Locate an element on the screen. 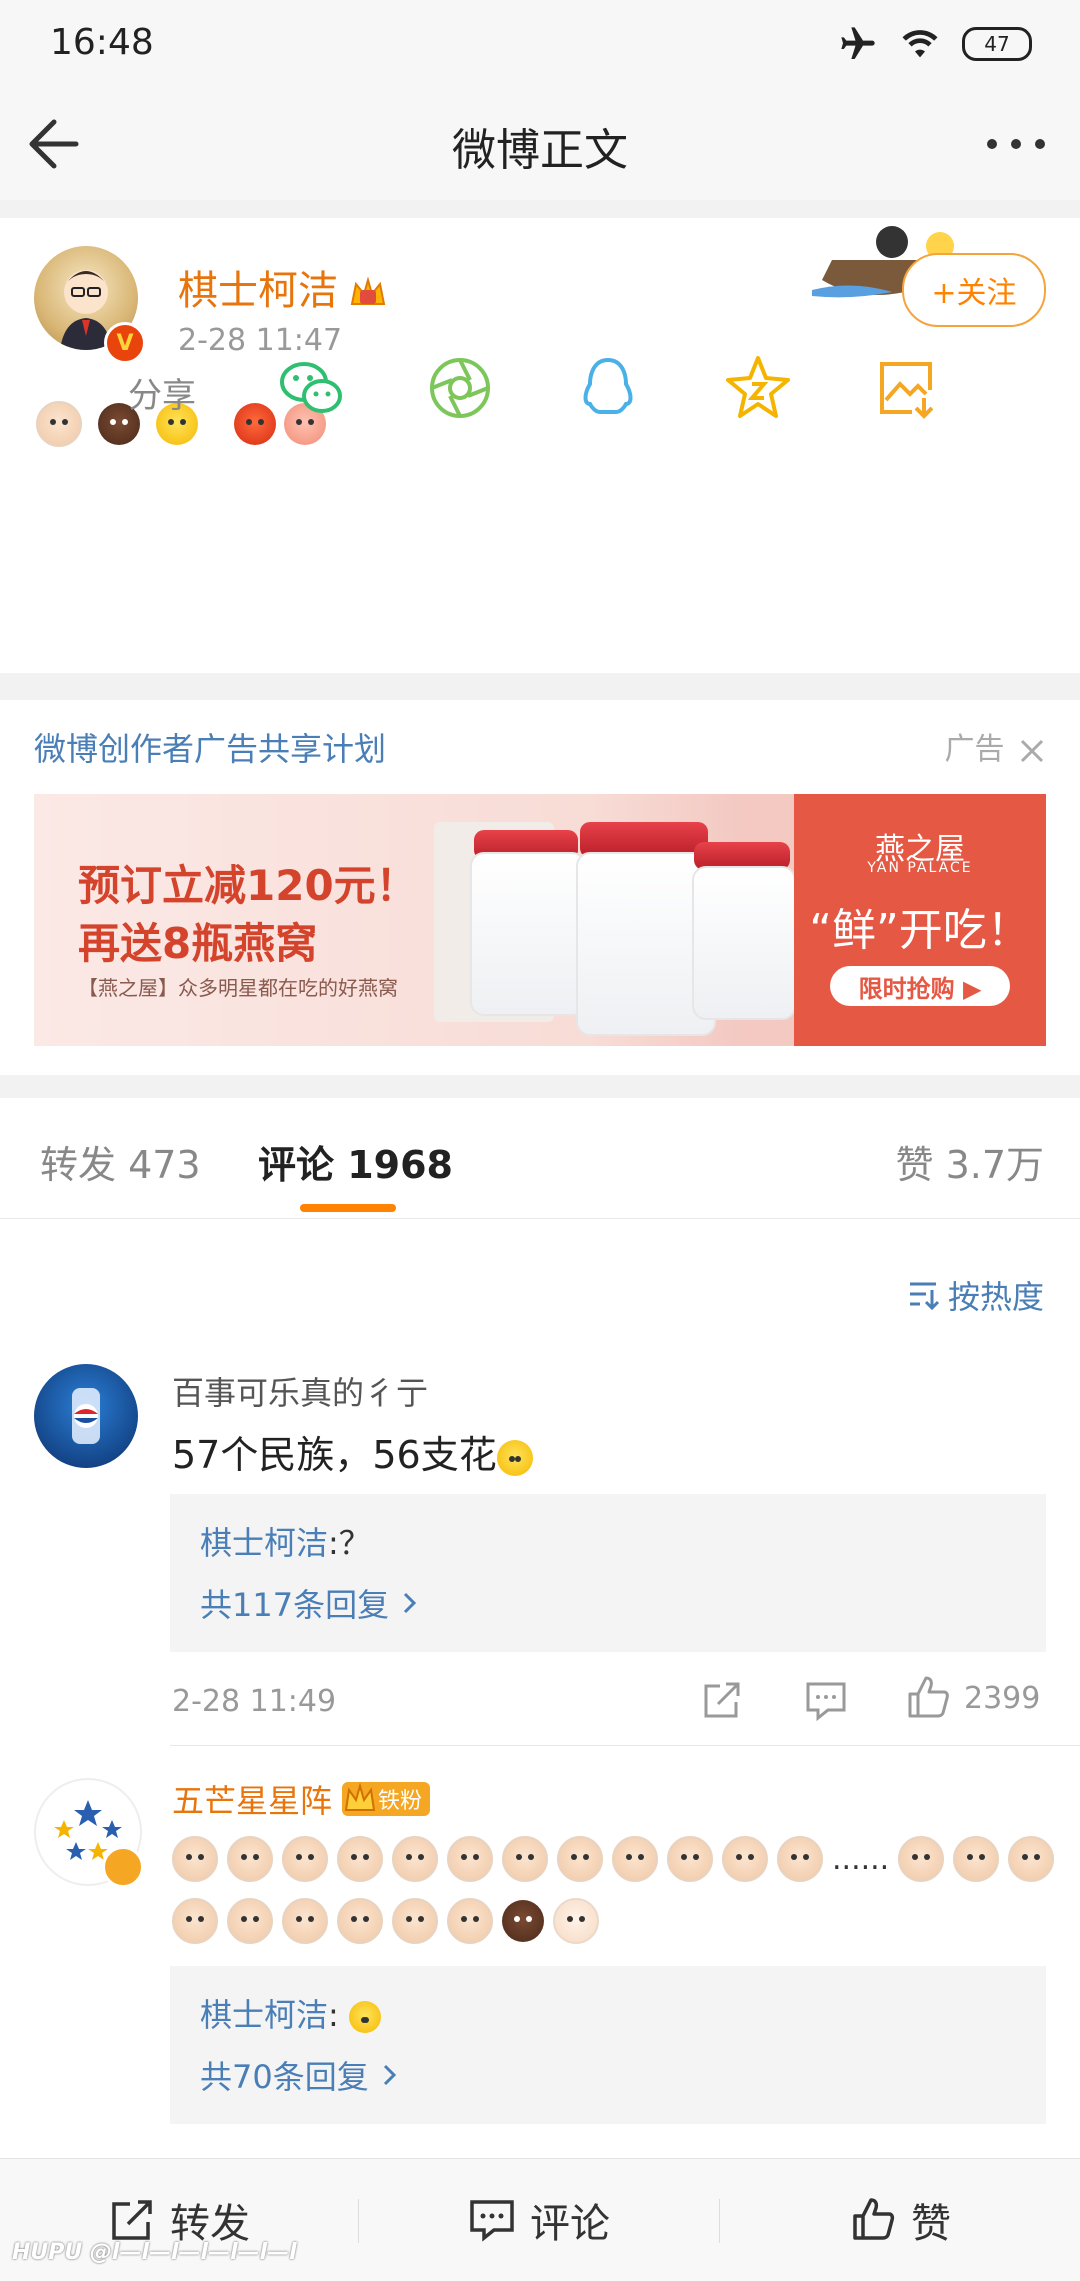  like-count: 2399 is located at coordinates (1002, 1698).